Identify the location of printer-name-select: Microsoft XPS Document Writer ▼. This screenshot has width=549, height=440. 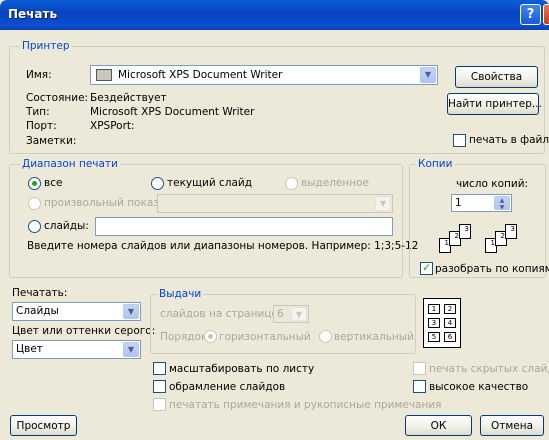
(264, 75).